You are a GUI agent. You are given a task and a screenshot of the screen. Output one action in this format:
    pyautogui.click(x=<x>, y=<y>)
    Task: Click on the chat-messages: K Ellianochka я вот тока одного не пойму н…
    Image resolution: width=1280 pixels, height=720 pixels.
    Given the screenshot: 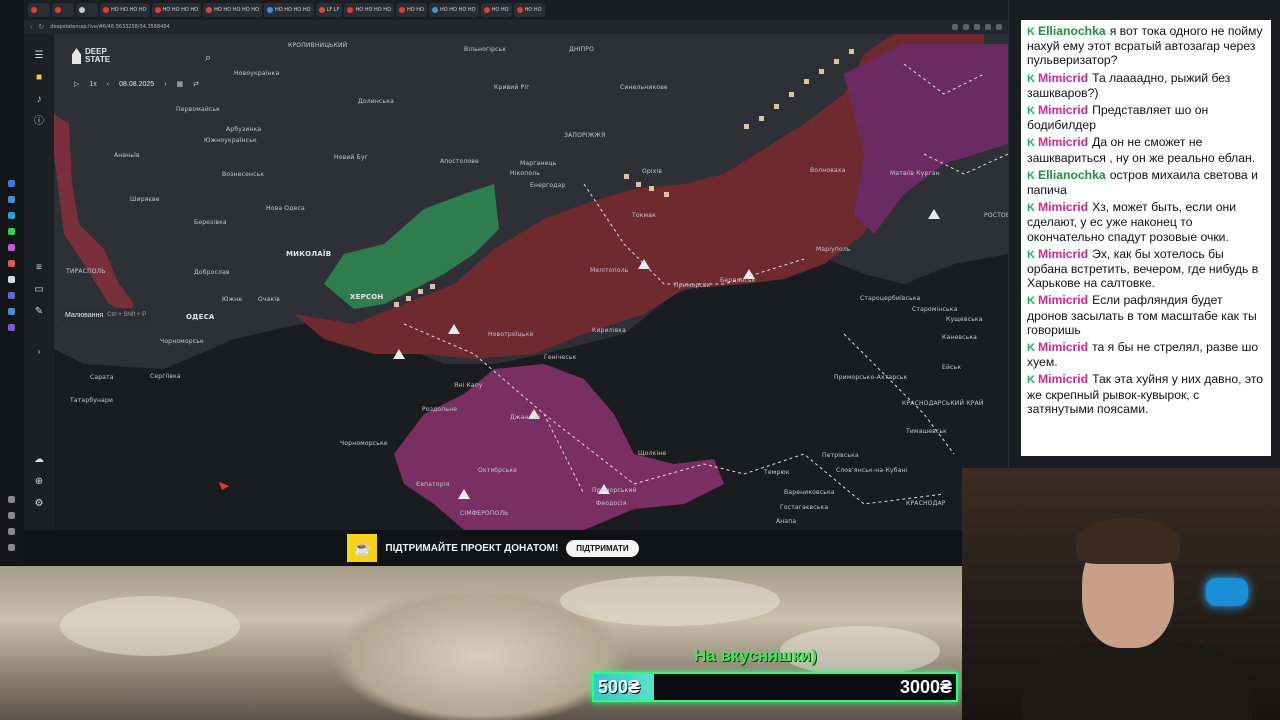 What is the action you would take?
    pyautogui.click(x=1146, y=238)
    